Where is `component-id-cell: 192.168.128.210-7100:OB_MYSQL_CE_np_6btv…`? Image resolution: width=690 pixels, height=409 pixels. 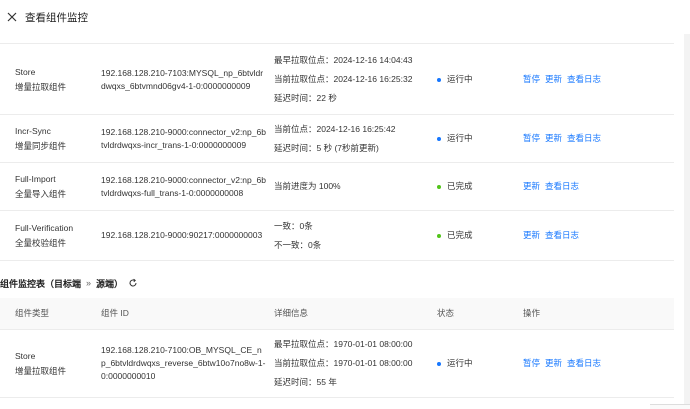
component-id-cell: 192.168.128.210-7100:OB_MYSQL_CE_np_6btv… is located at coordinates (183, 363).